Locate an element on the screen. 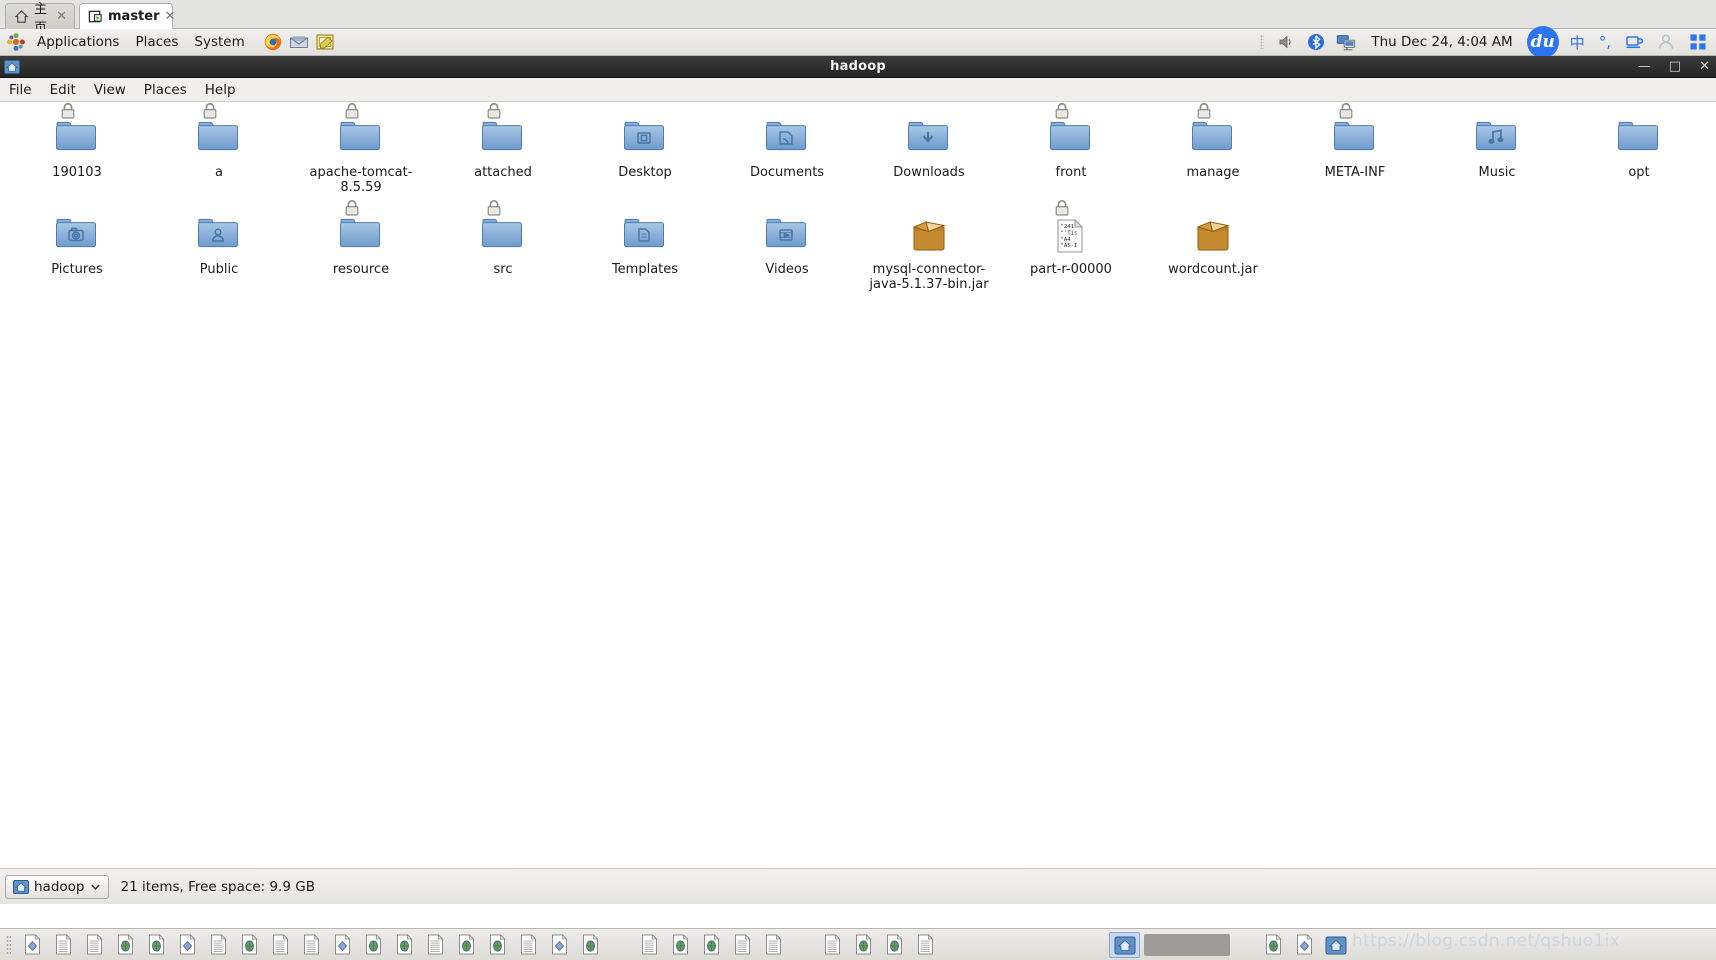 The height and width of the screenshot is (960, 1716). panel-clock: Thu Dec 24, 4:04 AM is located at coordinates (1441, 42).